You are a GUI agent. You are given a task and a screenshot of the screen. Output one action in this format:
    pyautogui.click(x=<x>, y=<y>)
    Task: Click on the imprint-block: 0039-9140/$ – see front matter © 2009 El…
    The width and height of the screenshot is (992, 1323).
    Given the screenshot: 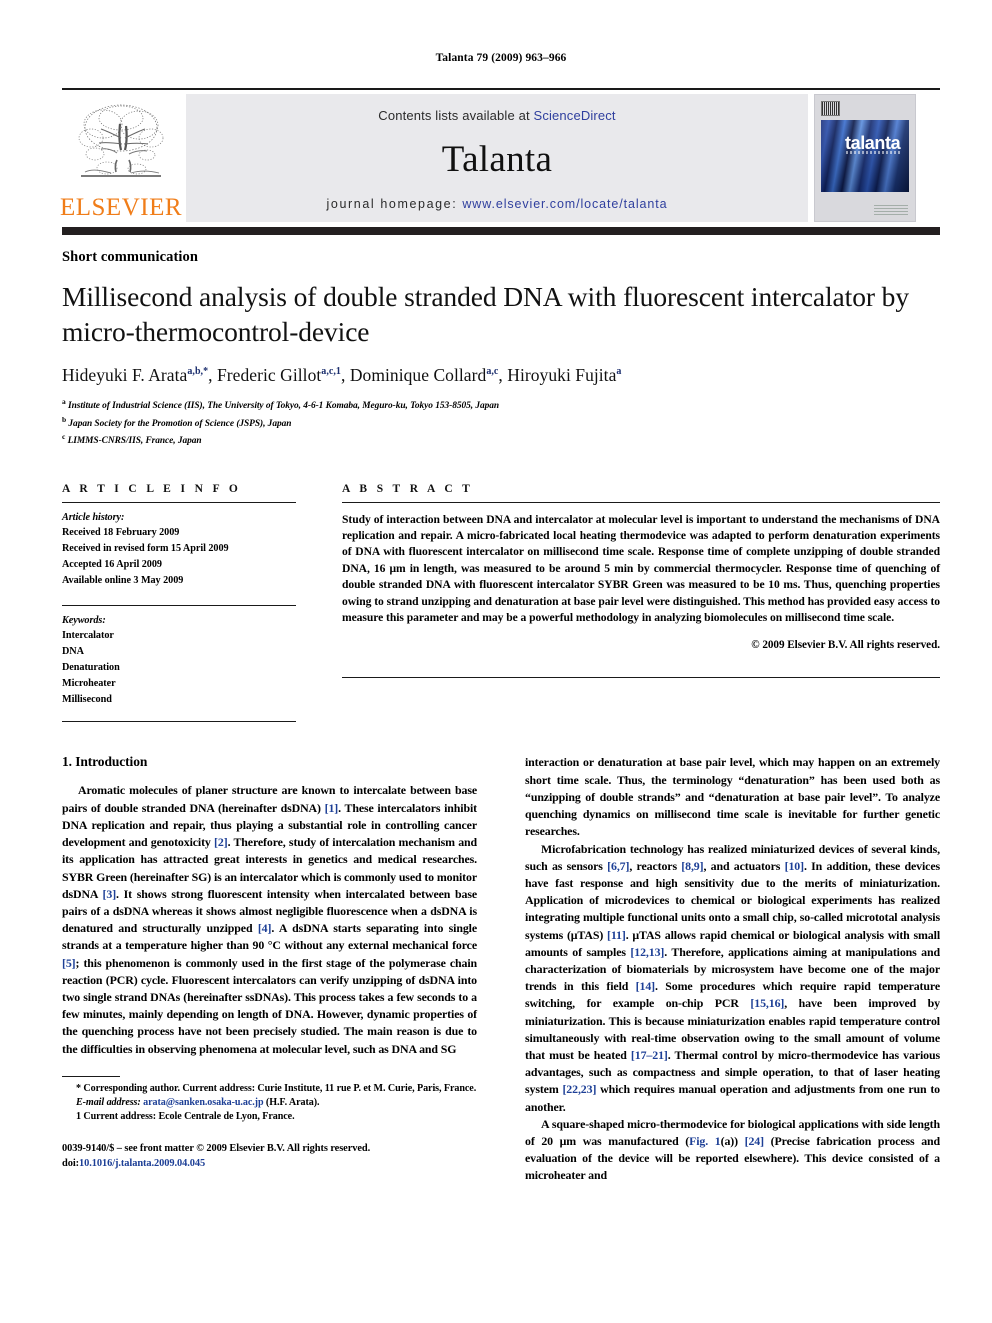 What is the action you would take?
    pyautogui.click(x=269, y=1156)
    